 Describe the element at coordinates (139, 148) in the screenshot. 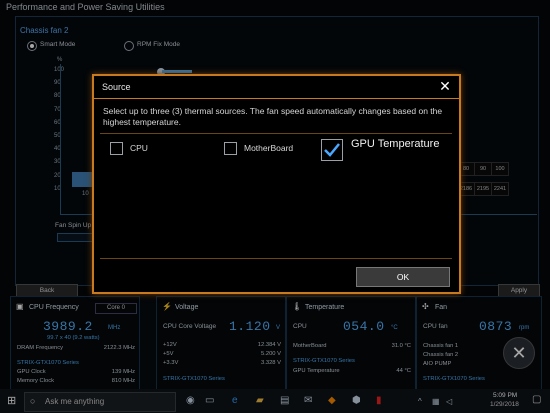

I see `cpu-checkbox-label: CPU` at that location.